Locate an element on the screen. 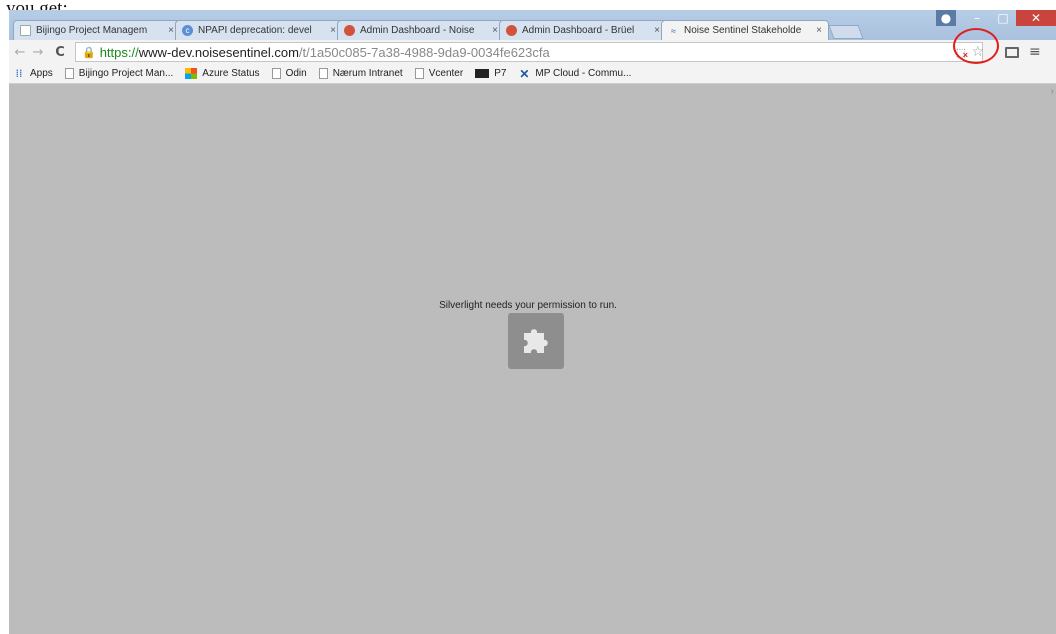  mp-cloud-icon: ✕ is located at coordinates (524, 73).